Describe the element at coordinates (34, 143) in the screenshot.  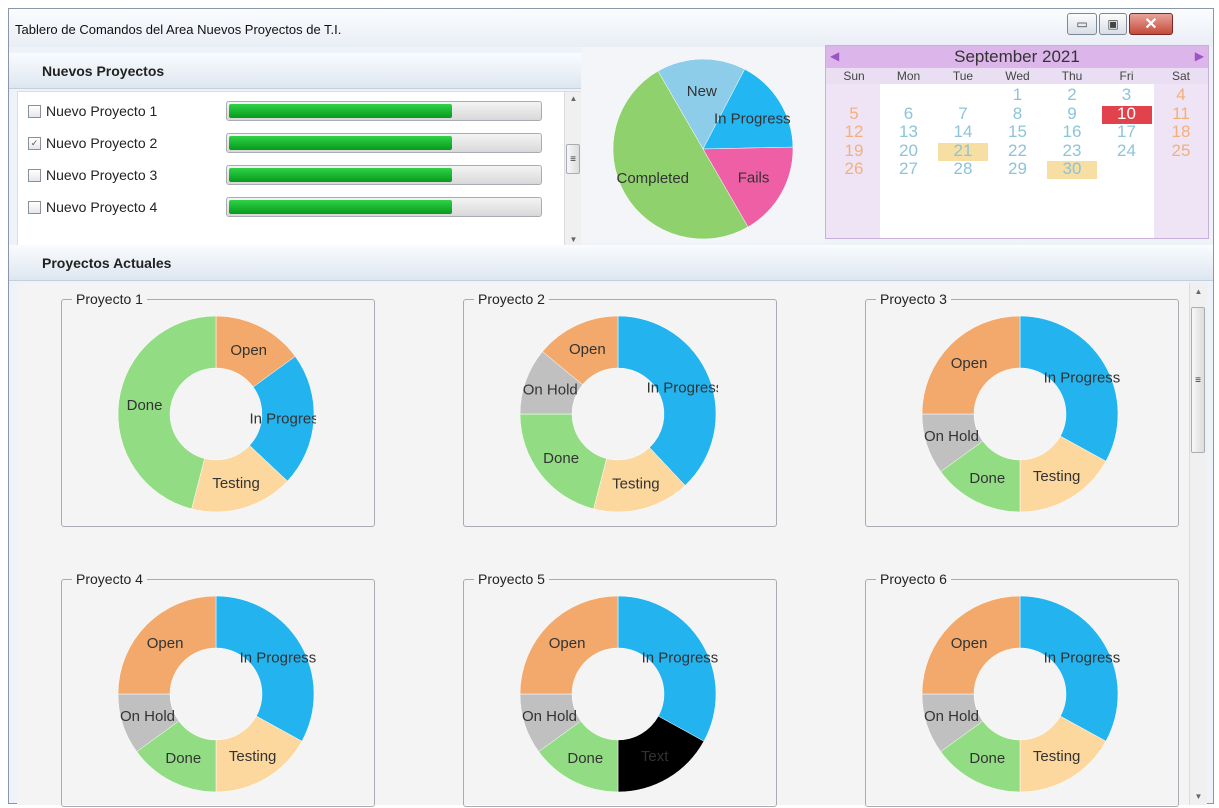
I see `nuevo-proyecto-checkbox: ✓` at that location.